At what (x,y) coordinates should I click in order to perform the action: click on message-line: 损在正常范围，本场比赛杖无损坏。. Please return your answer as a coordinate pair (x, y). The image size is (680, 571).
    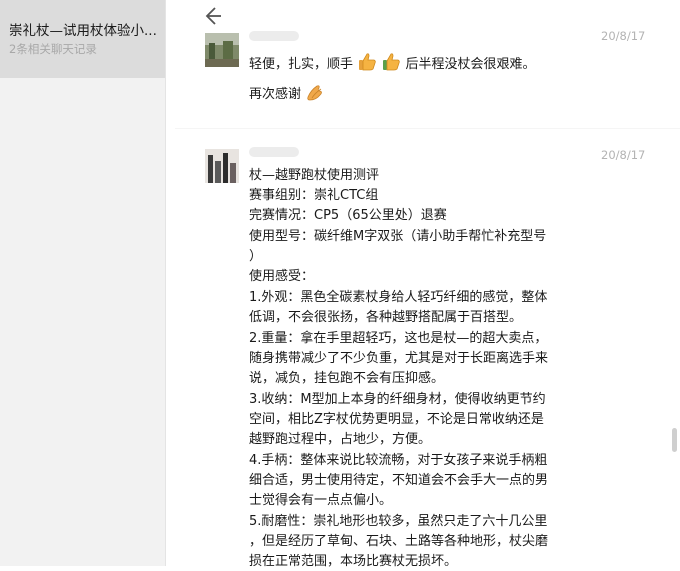
    Looking at the image, I should click on (353, 561).